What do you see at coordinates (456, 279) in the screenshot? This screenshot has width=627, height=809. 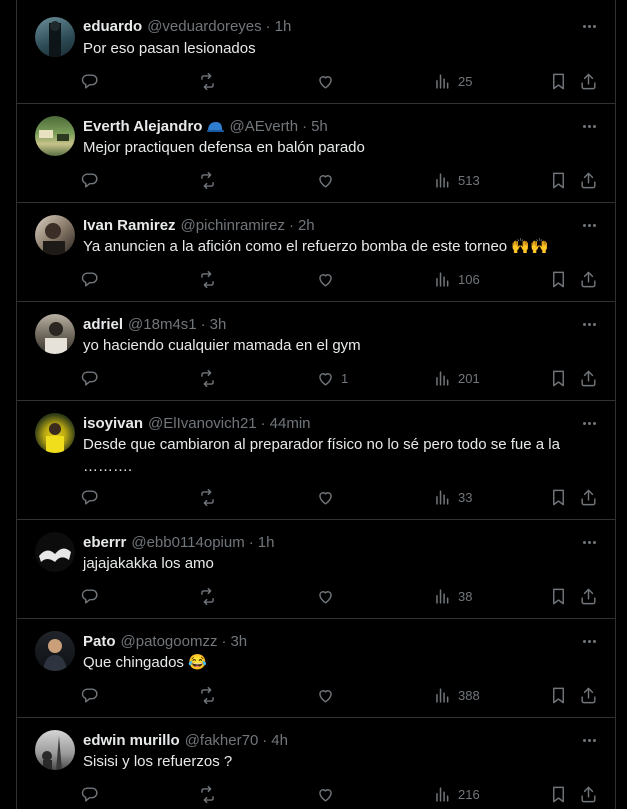 I see `views-button: 106` at bounding box center [456, 279].